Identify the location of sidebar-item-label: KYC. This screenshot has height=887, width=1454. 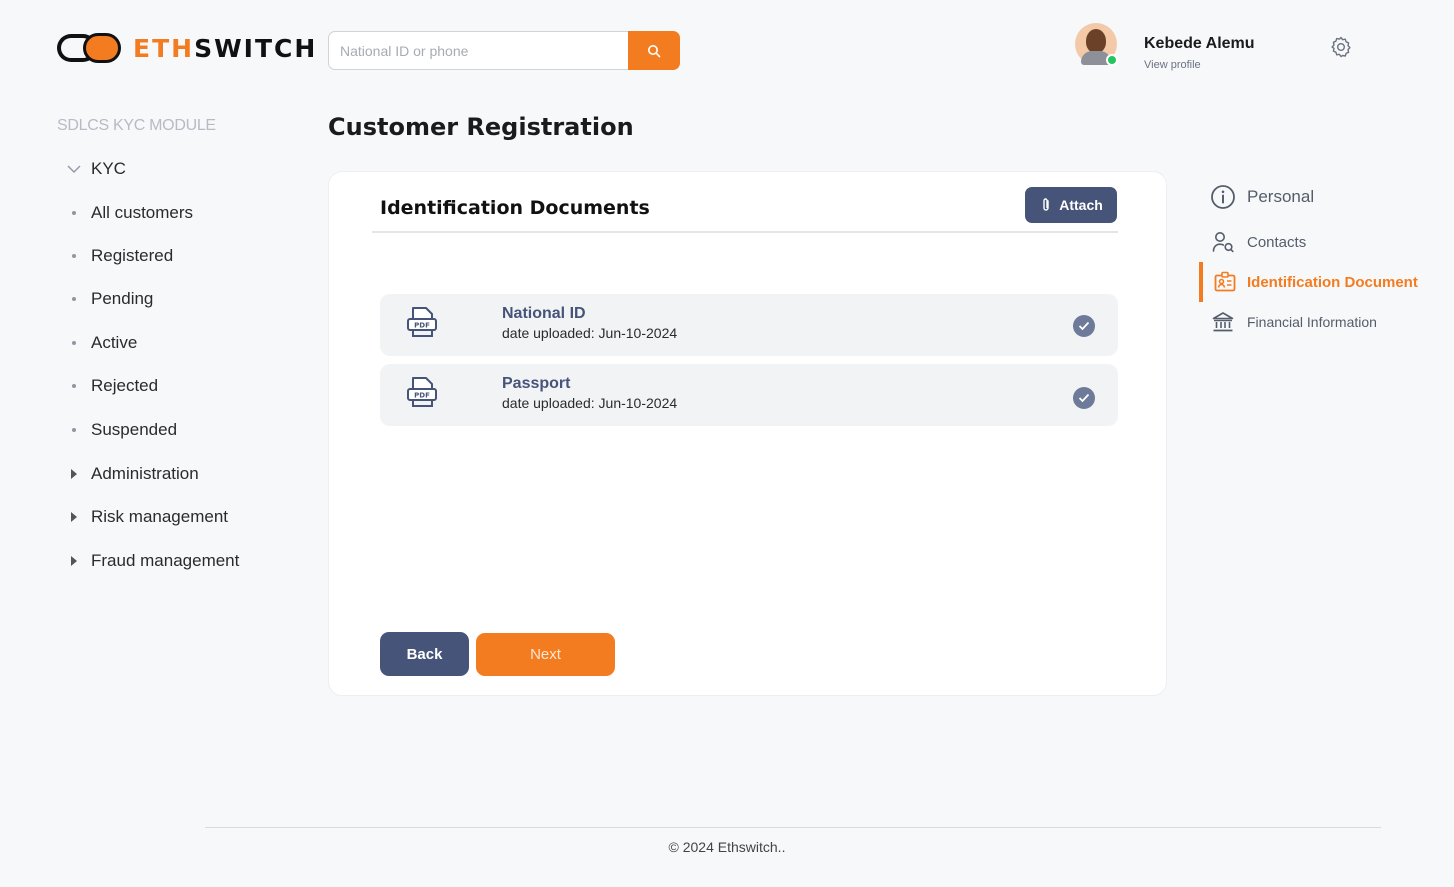
(108, 168).